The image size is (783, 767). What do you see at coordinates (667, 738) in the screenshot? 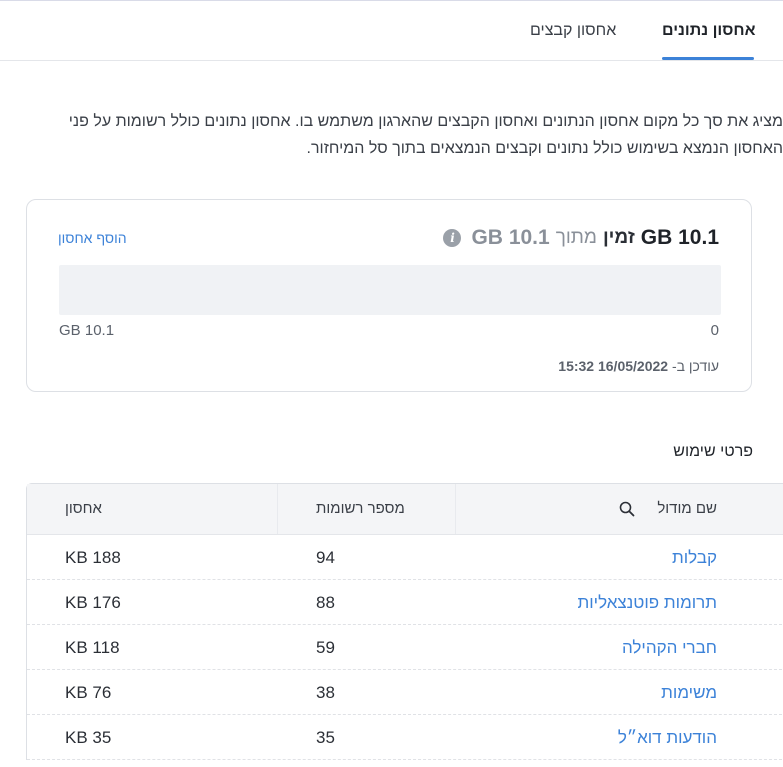
I see `module-name-link: הודעות דוא״ל` at bounding box center [667, 738].